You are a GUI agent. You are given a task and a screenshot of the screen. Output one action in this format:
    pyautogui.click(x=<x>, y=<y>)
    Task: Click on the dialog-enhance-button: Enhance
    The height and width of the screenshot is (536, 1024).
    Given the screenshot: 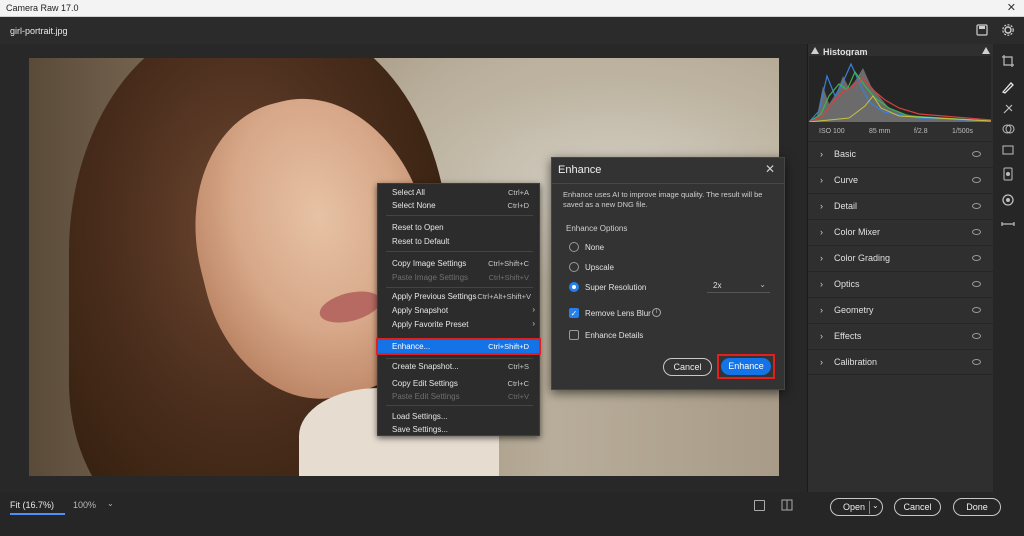 What is the action you would take?
    pyautogui.click(x=746, y=366)
    